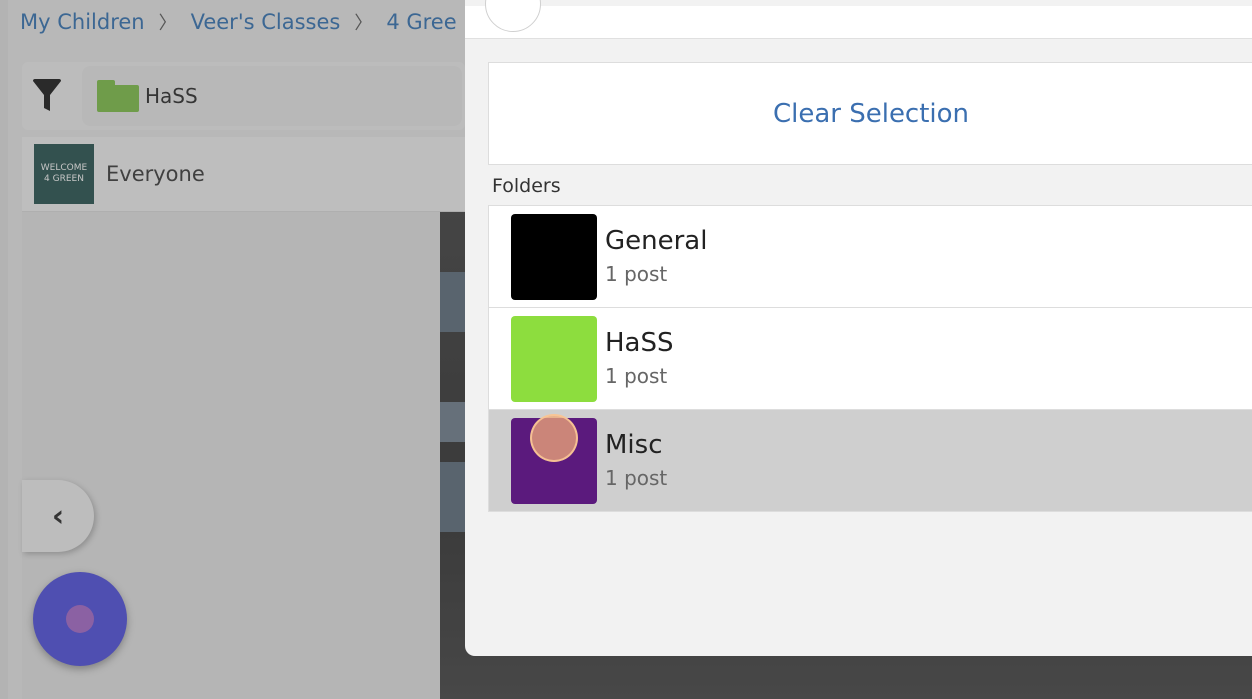 This screenshot has height=699, width=1252. I want to click on close-circle-icon, so click(513, 16).